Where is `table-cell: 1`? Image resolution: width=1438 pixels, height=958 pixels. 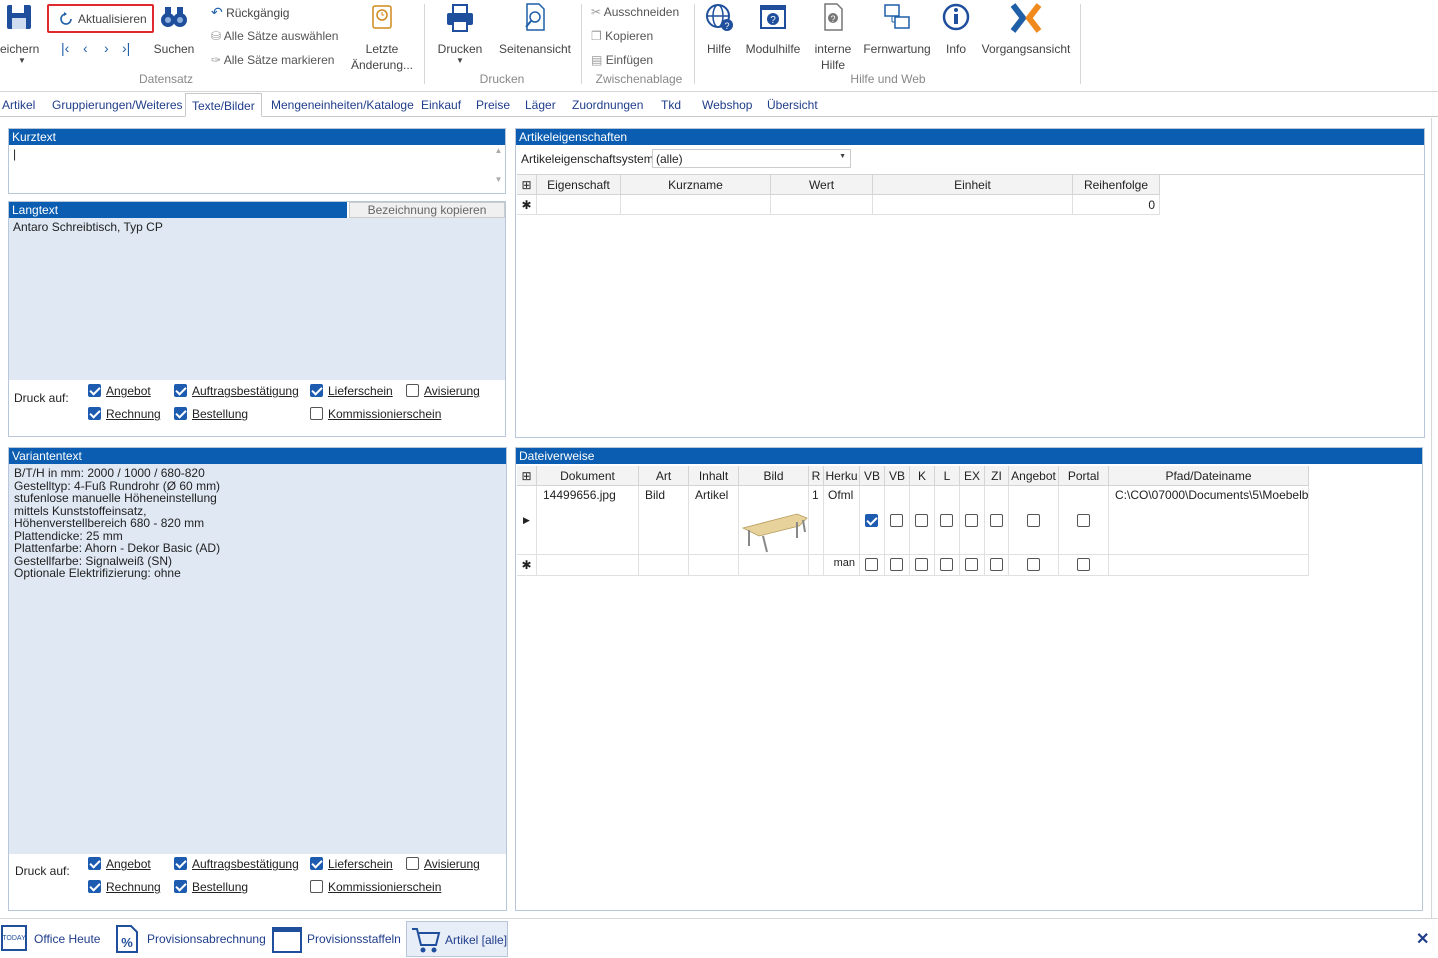
table-cell: 1 is located at coordinates (816, 520).